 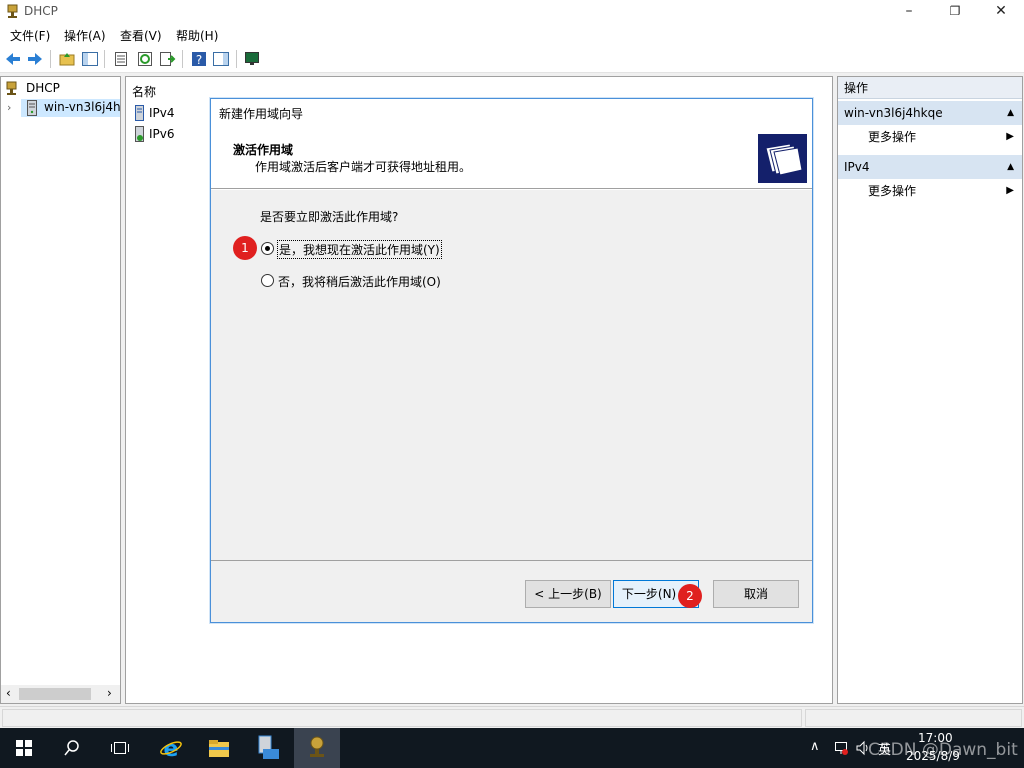 What do you see at coordinates (13, 59) in the screenshot?
I see `back-arrow-icon` at bounding box center [13, 59].